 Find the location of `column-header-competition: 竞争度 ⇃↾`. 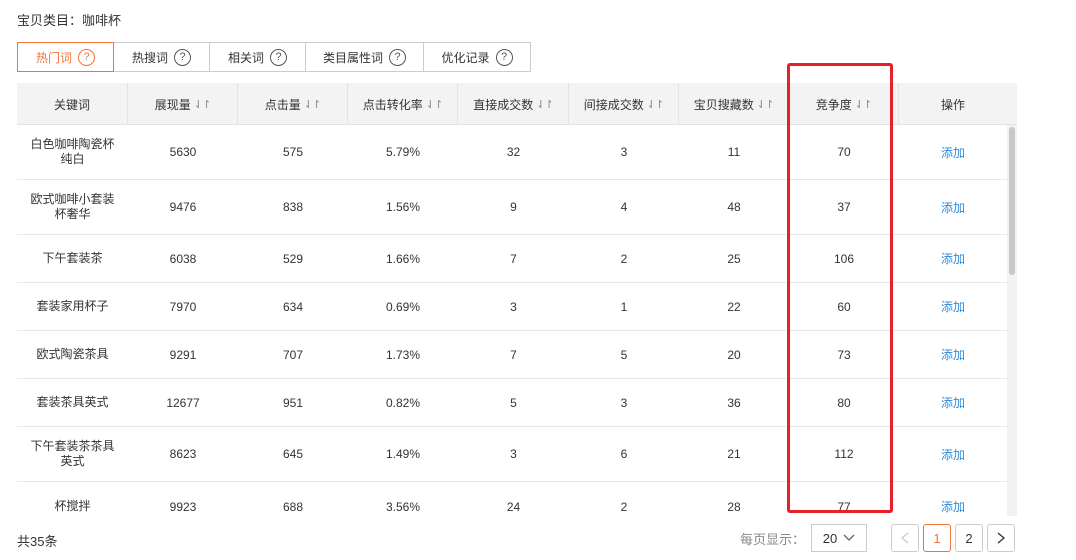

column-header-competition: 竞争度 ⇃↾ is located at coordinates (844, 104).